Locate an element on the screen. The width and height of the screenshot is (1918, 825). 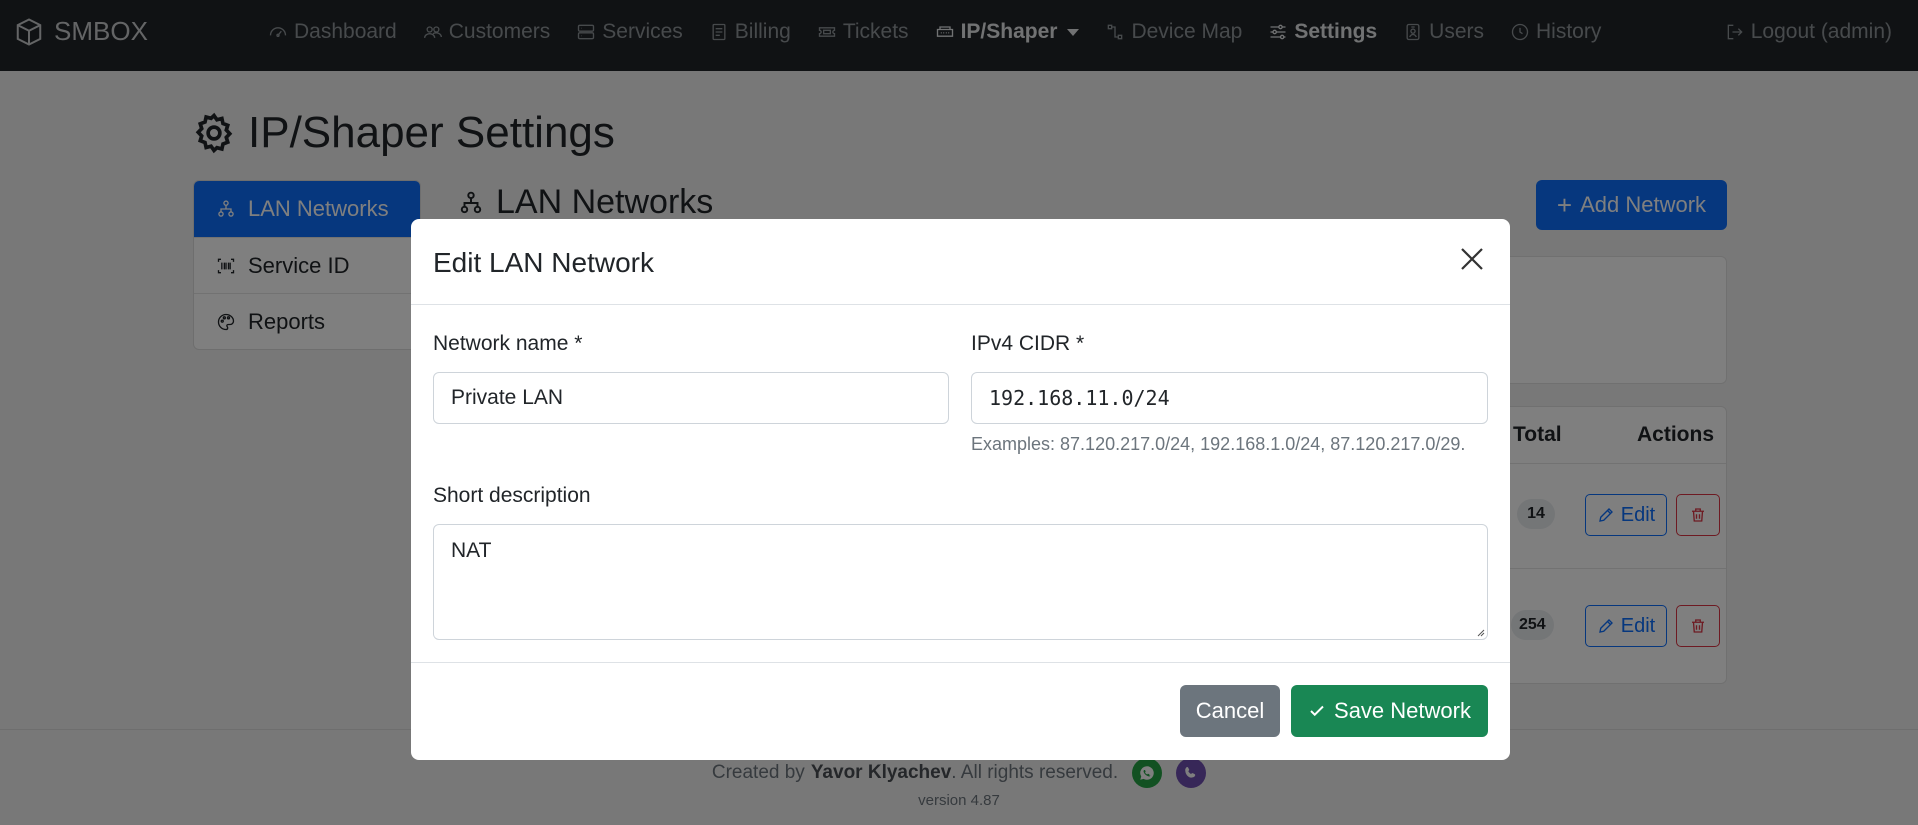
network-name-label: Network name * is located at coordinates (508, 343).